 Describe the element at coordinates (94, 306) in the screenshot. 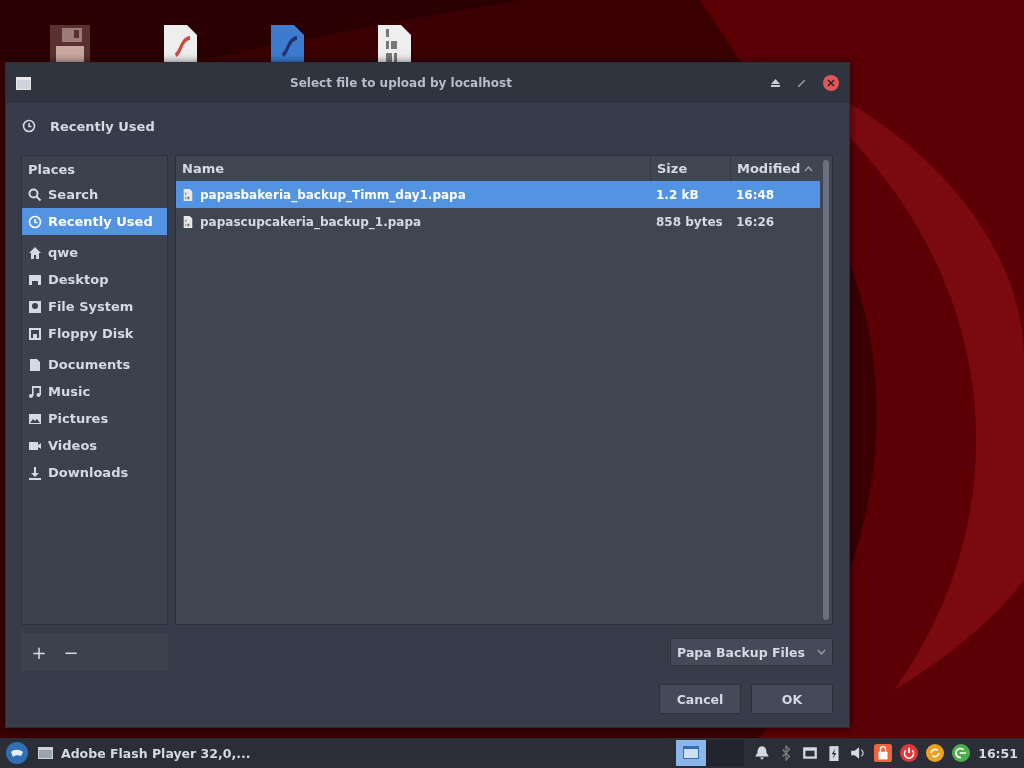

I see `sidebar-item: File System` at that location.